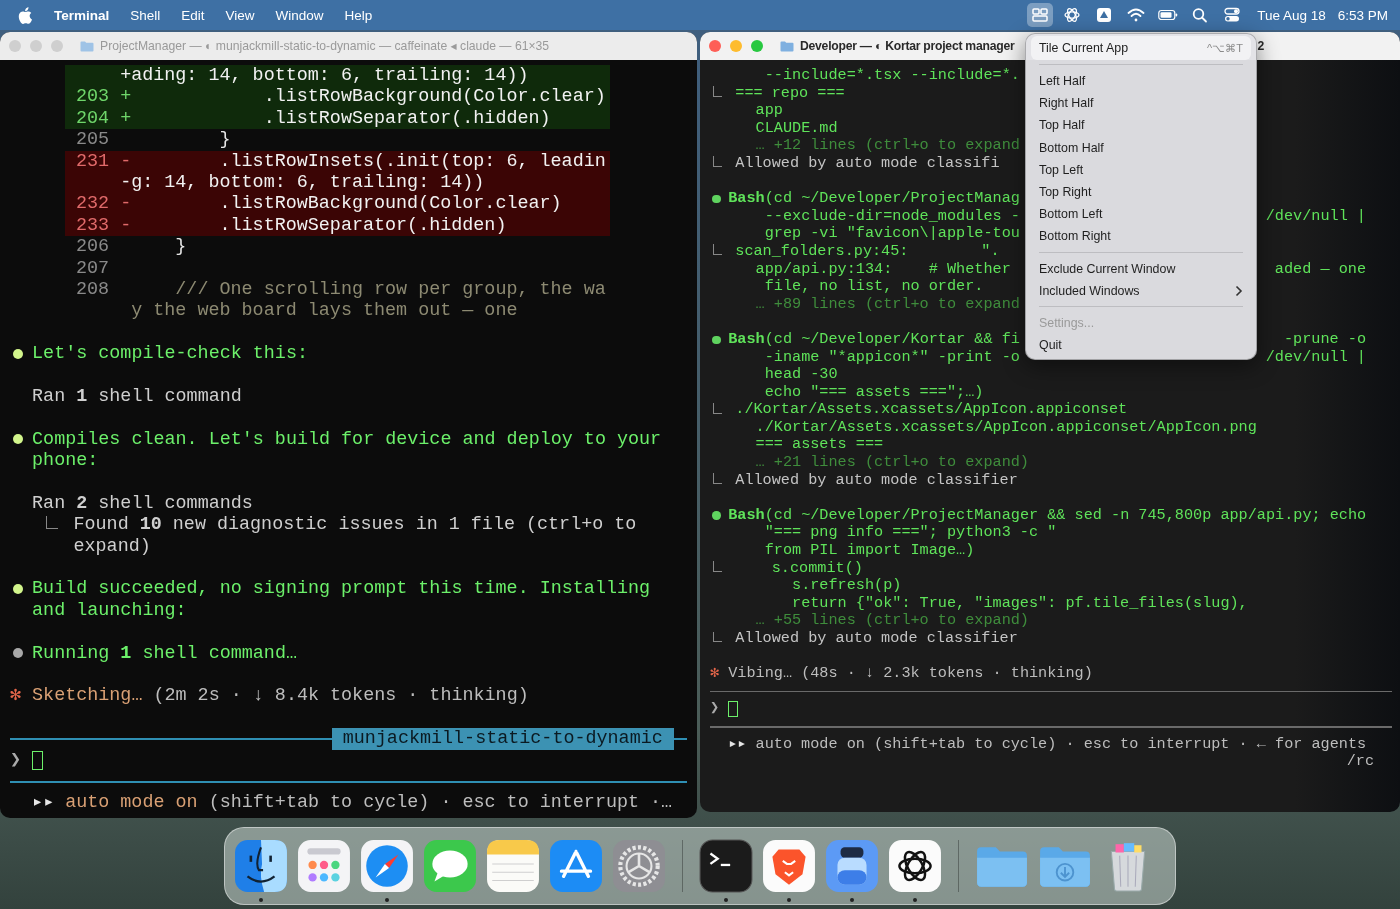 Image resolution: width=1400 pixels, height=909 pixels. Describe the element at coordinates (1141, 345) in the screenshot. I see `menu-item: Quit` at that location.